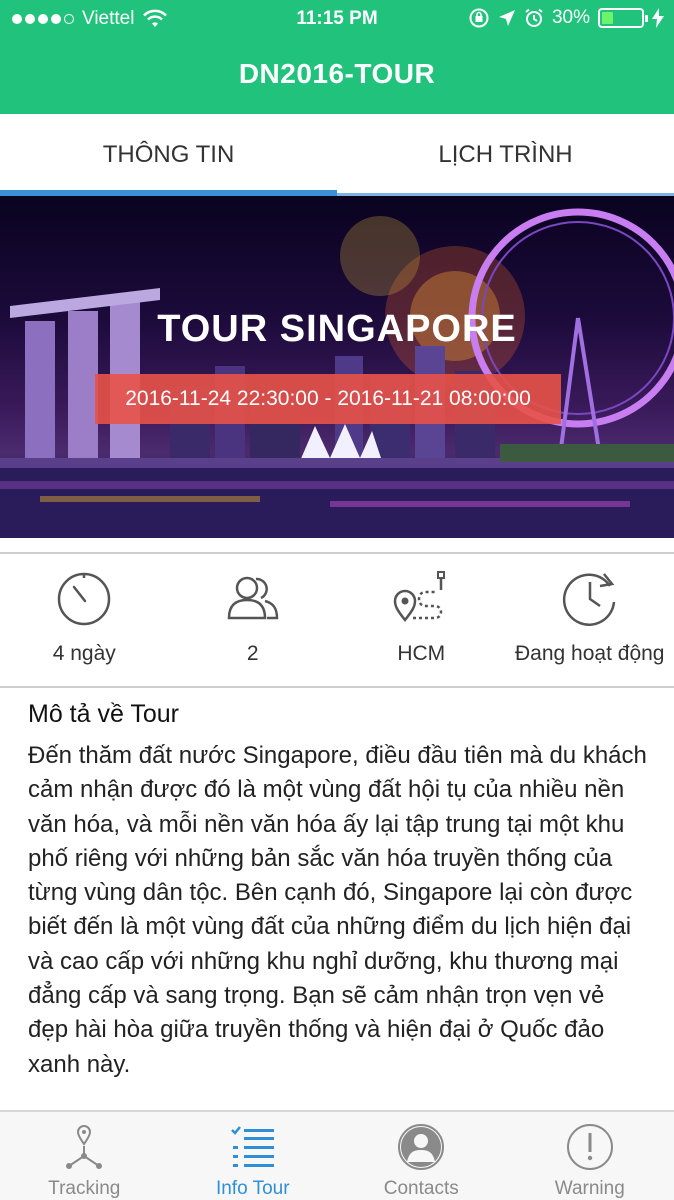 This screenshot has width=674, height=1200. I want to click on tour-stats: 4 ngày 2 HCM Đang hoạt động, so click(337, 620).